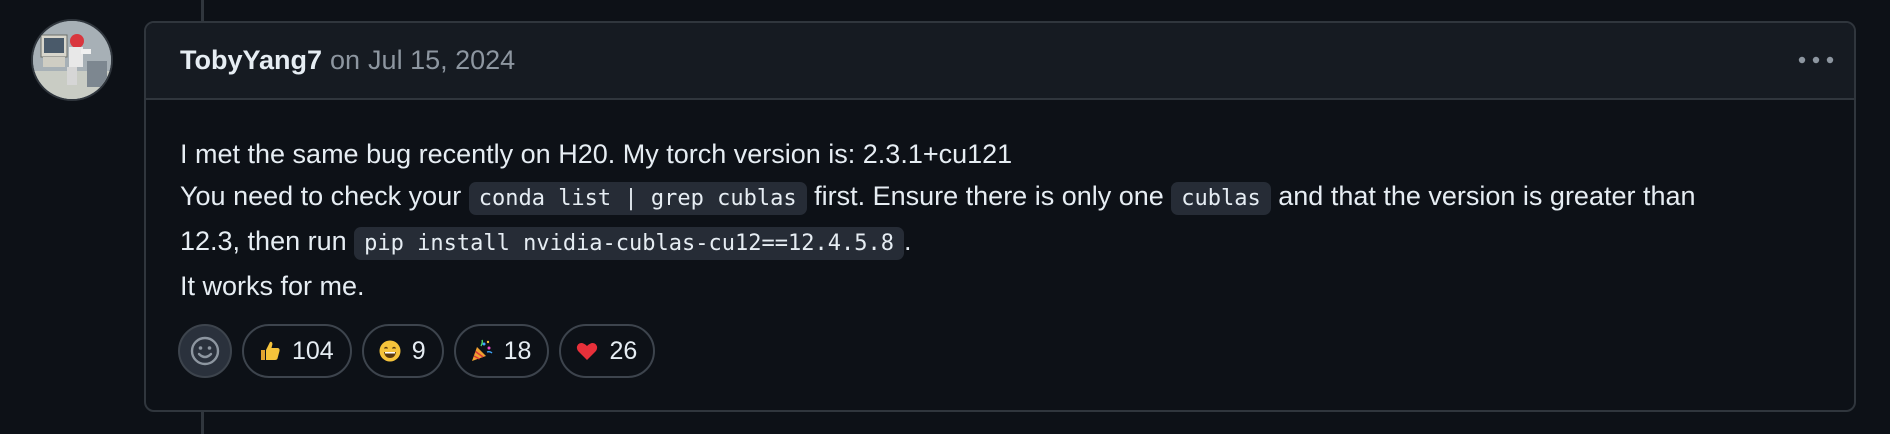 Image resolution: width=1890 pixels, height=434 pixels. Describe the element at coordinates (482, 350) in the screenshot. I see `hooray-icon` at that location.